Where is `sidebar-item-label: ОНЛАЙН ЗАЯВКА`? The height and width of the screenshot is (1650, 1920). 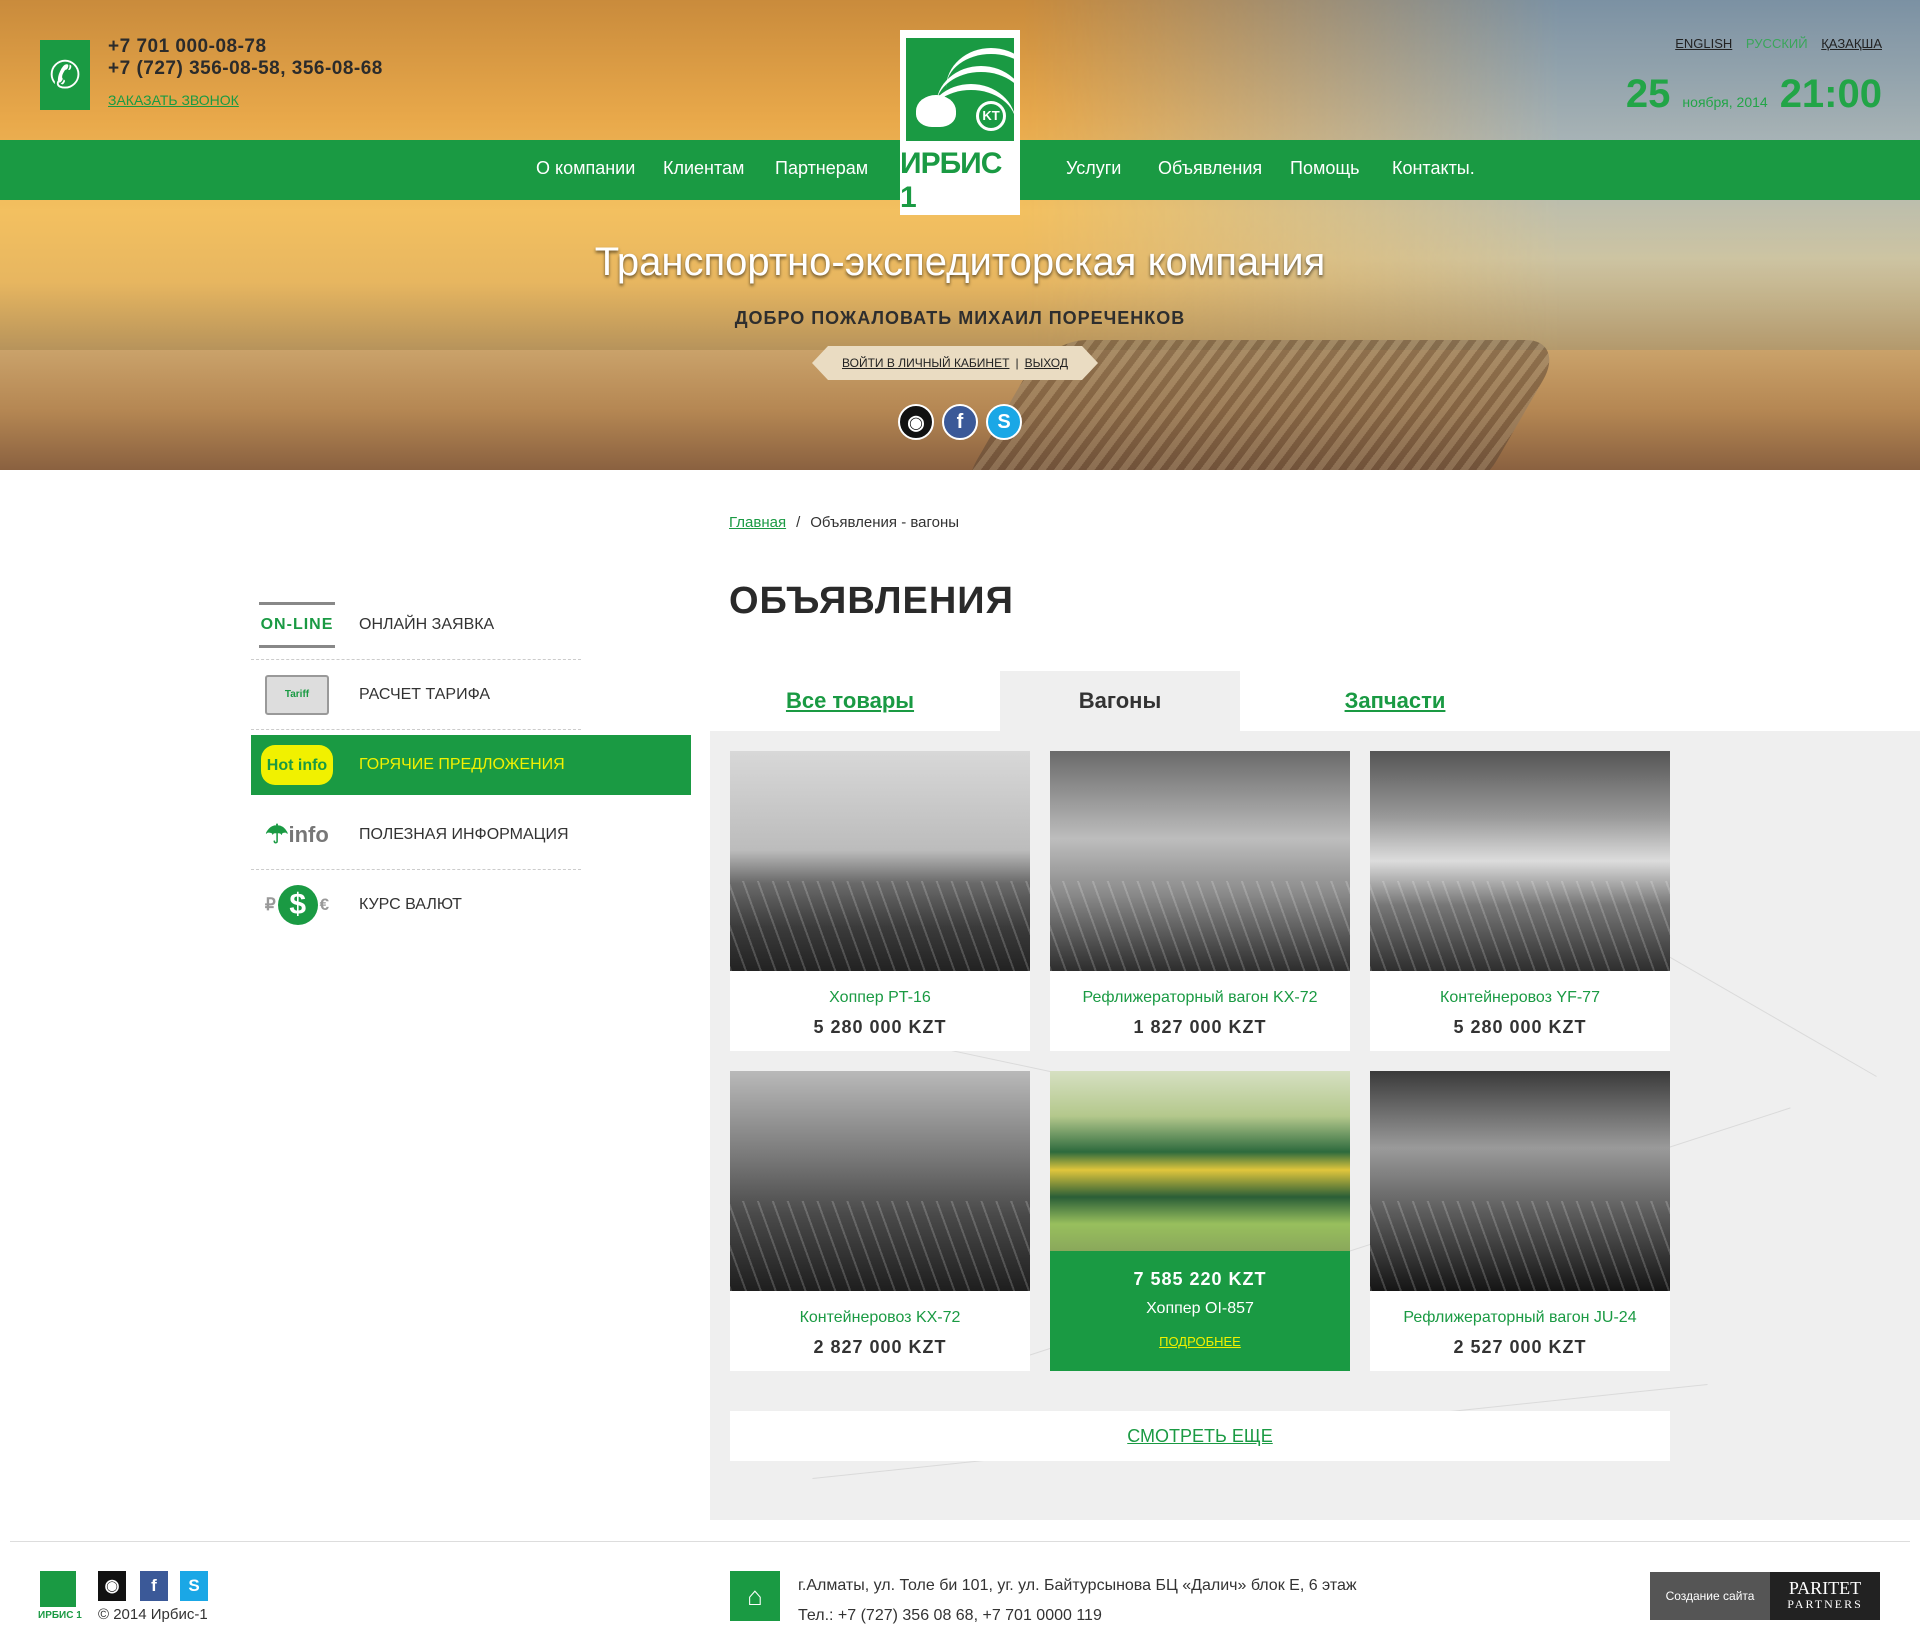
sidebar-item-label: ОНЛАЙН ЗАЯВКА is located at coordinates (427, 624).